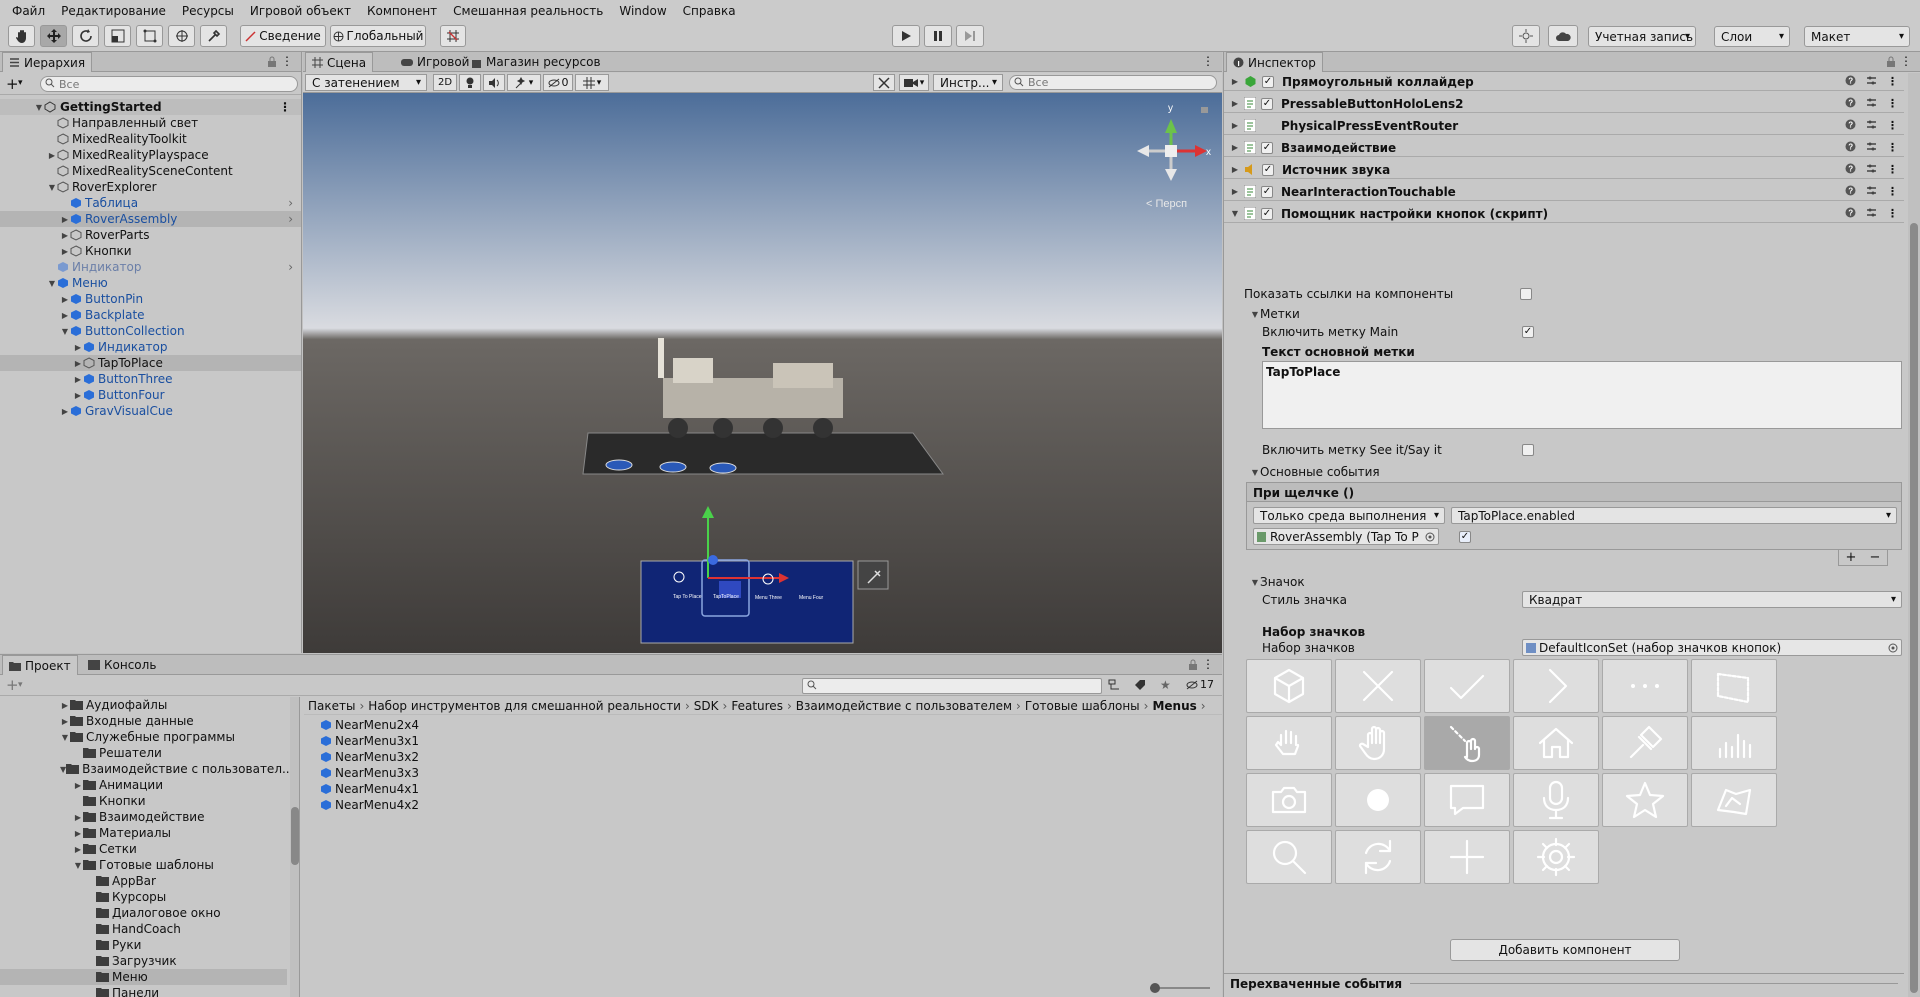 The height and width of the screenshot is (997, 1920). What do you see at coordinates (150, 171) in the screenshot?
I see `hierarchy-item: MixedRealitySceneContent` at bounding box center [150, 171].